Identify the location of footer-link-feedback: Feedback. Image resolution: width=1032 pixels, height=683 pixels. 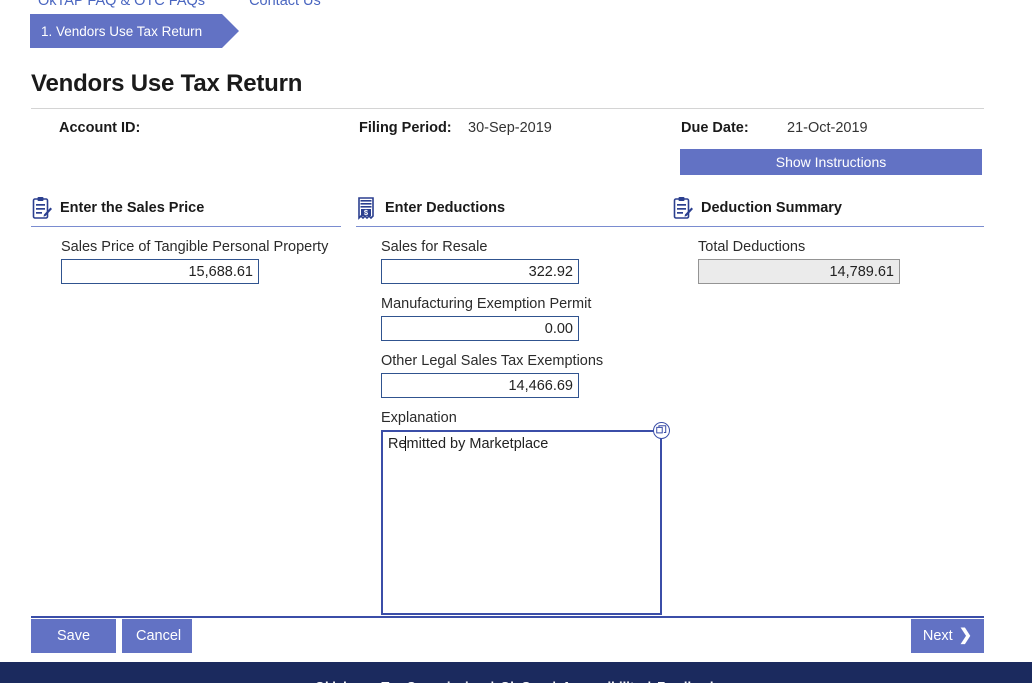
(687, 681).